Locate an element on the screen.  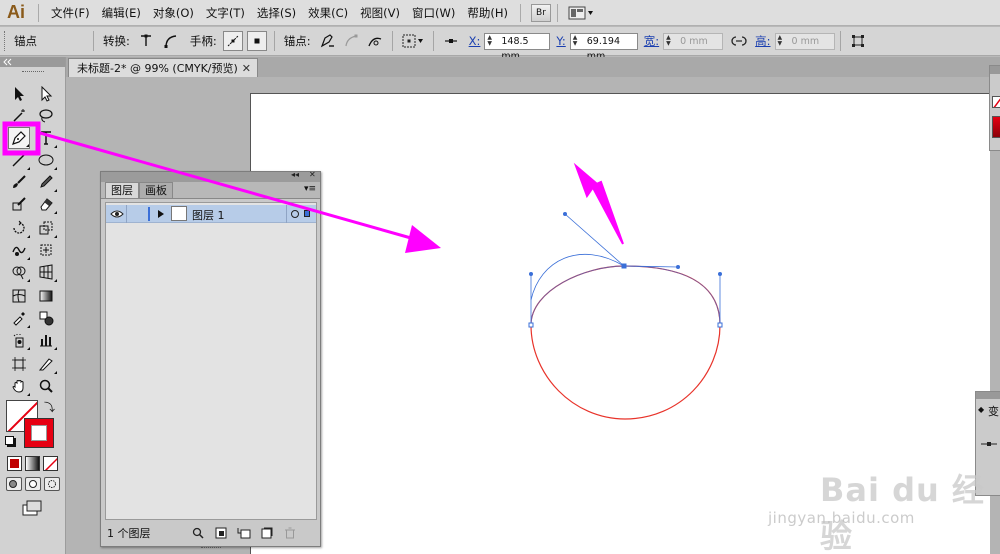
menu-help: 帮助(H) is located at coordinates (487, 13).